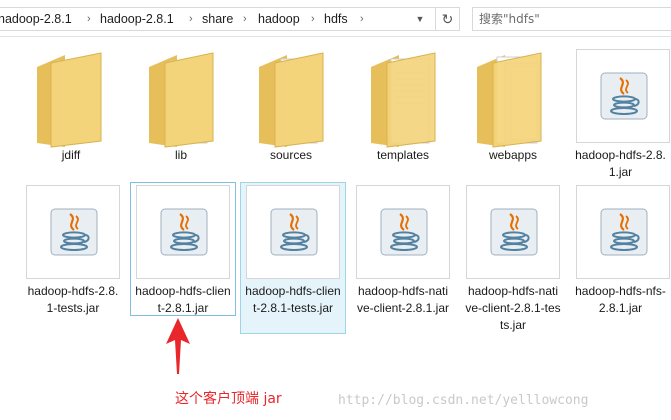 Image resolution: width=671 pixels, height=420 pixels. I want to click on file-label: hadoop-hdfs-client-2.8.1-tests.jar, so click(293, 300).